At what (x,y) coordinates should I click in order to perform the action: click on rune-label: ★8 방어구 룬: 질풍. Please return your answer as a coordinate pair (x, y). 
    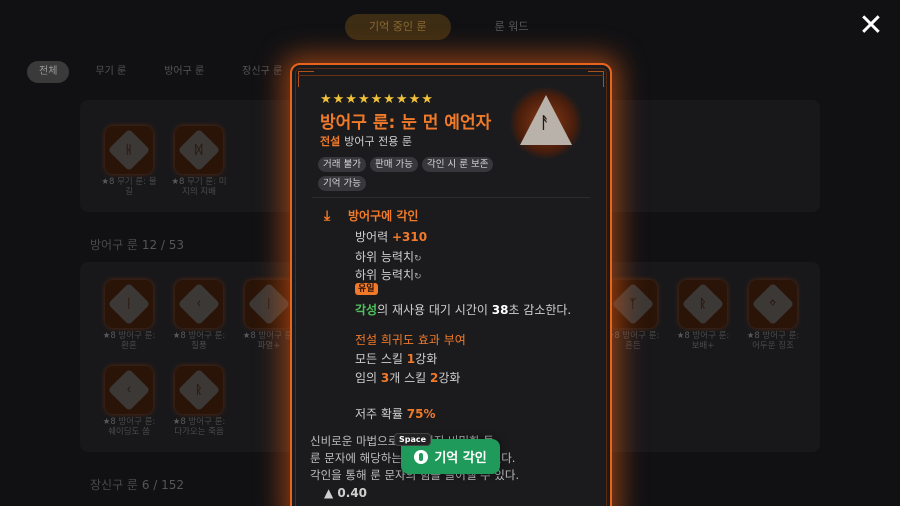
    Looking at the image, I should click on (199, 341).